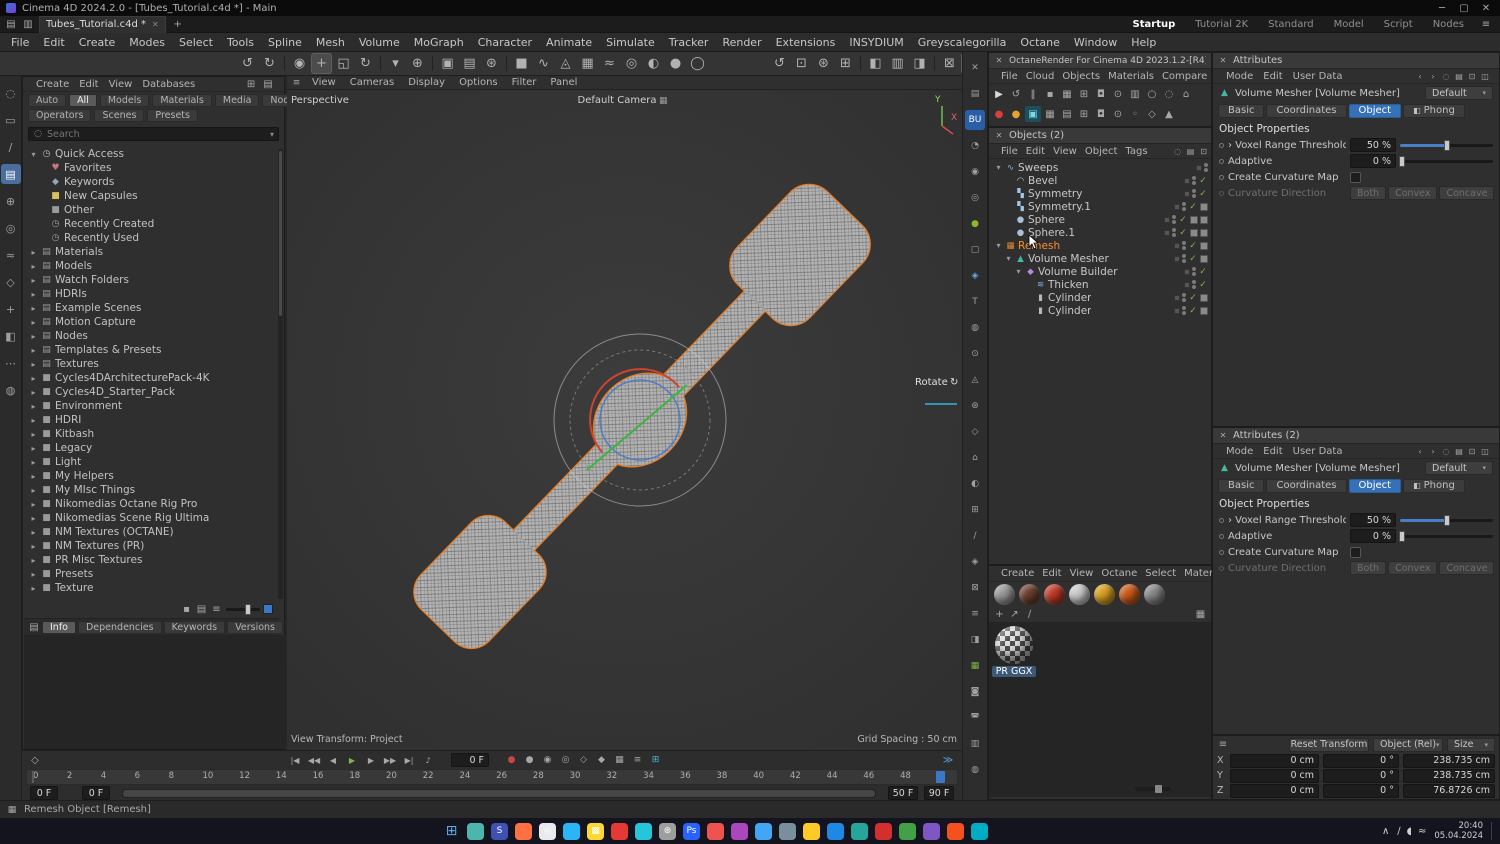  Describe the element at coordinates (379, 42) in the screenshot. I see `menu-item: Volume` at that location.